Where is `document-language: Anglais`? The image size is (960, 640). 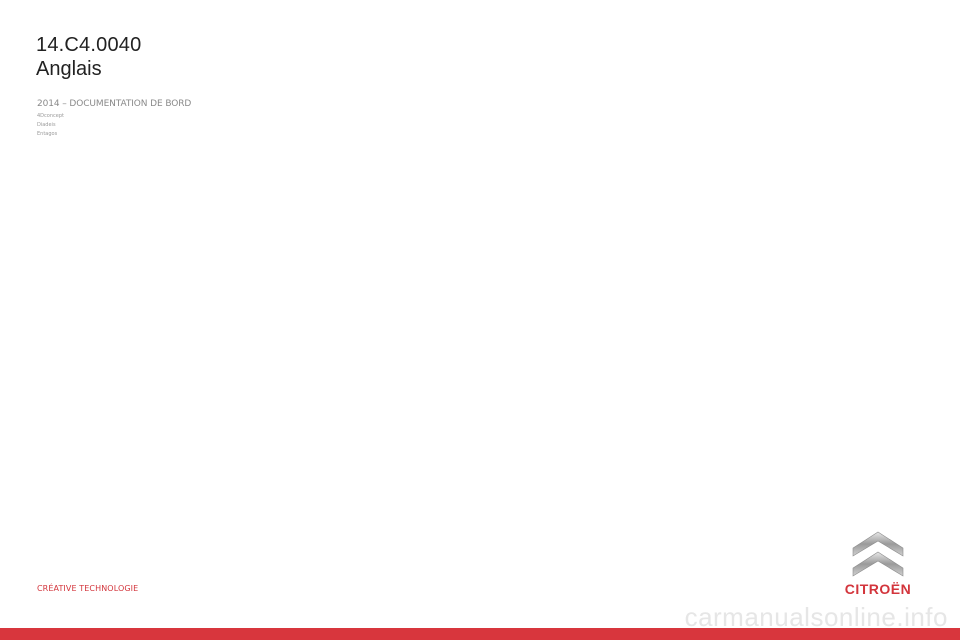 document-language: Anglais is located at coordinates (69, 69).